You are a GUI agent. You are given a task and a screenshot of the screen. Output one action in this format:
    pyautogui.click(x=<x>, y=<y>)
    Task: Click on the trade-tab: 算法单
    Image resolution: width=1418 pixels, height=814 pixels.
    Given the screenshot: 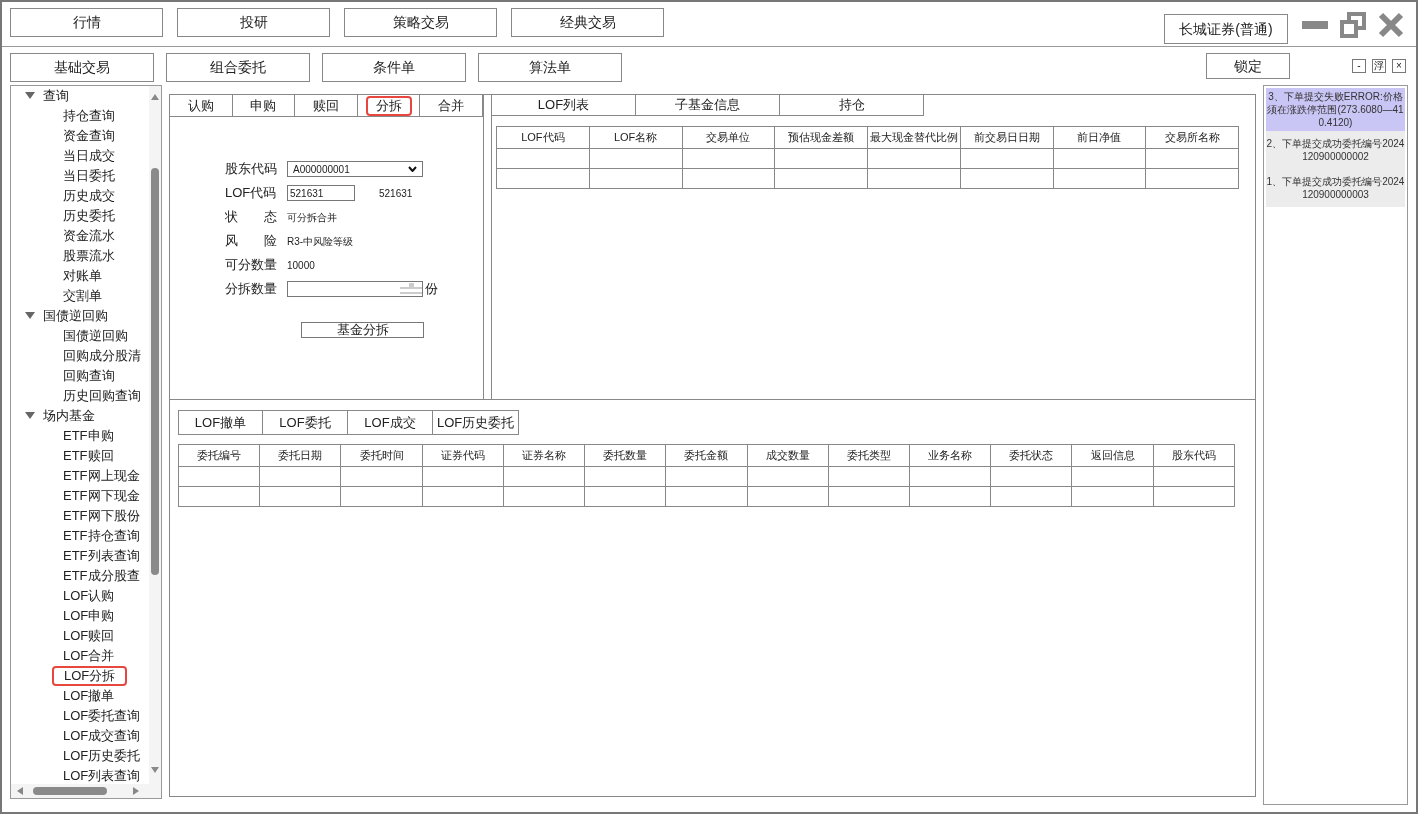 What is the action you would take?
    pyautogui.click(x=550, y=67)
    